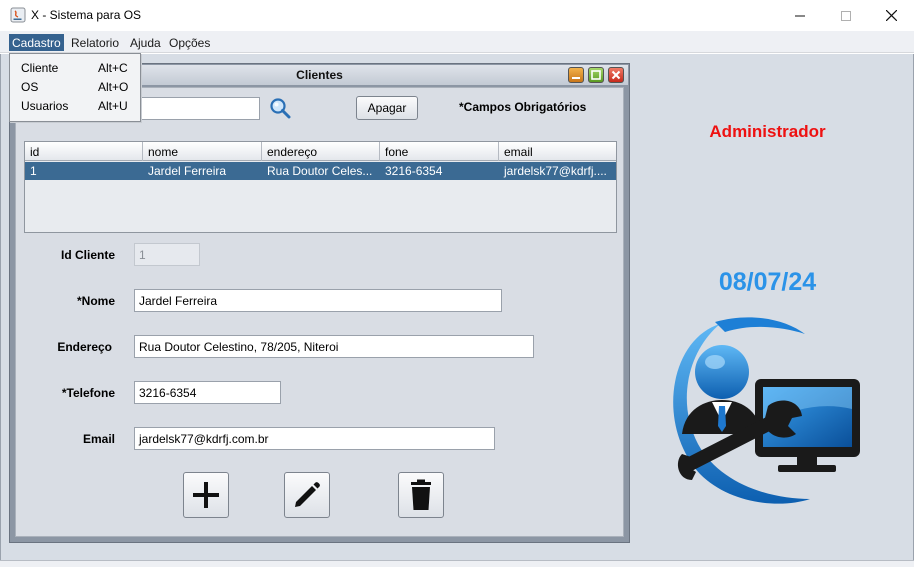 The height and width of the screenshot is (567, 914). Describe the element at coordinates (334, 346) in the screenshot. I see `endereco-field: Rua Doutor Celestino, 78/205, Niteroi` at that location.